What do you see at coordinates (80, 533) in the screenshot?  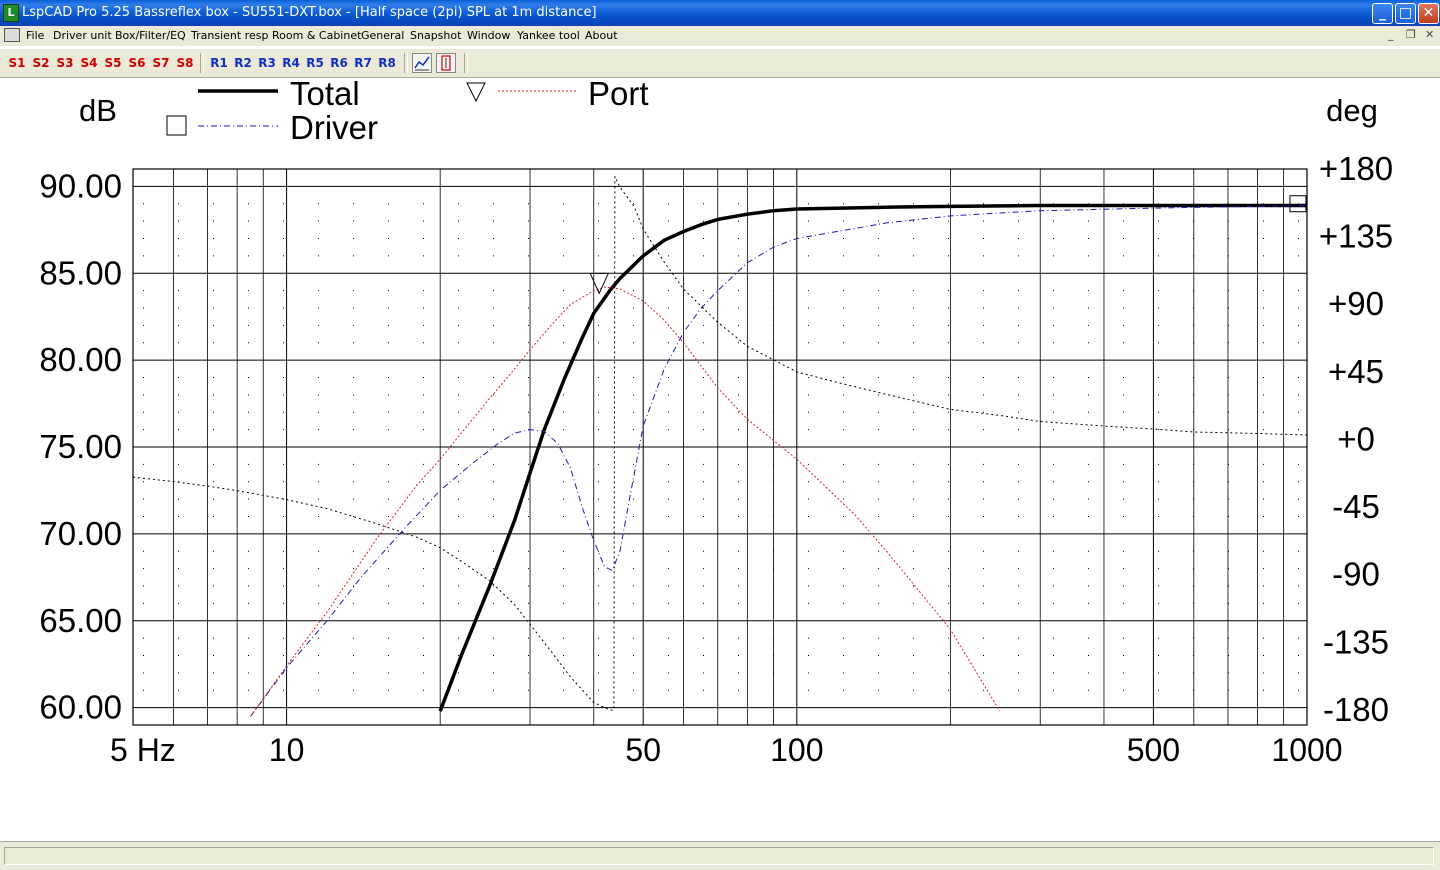 I see `y-tick-label: 70.00` at bounding box center [80, 533].